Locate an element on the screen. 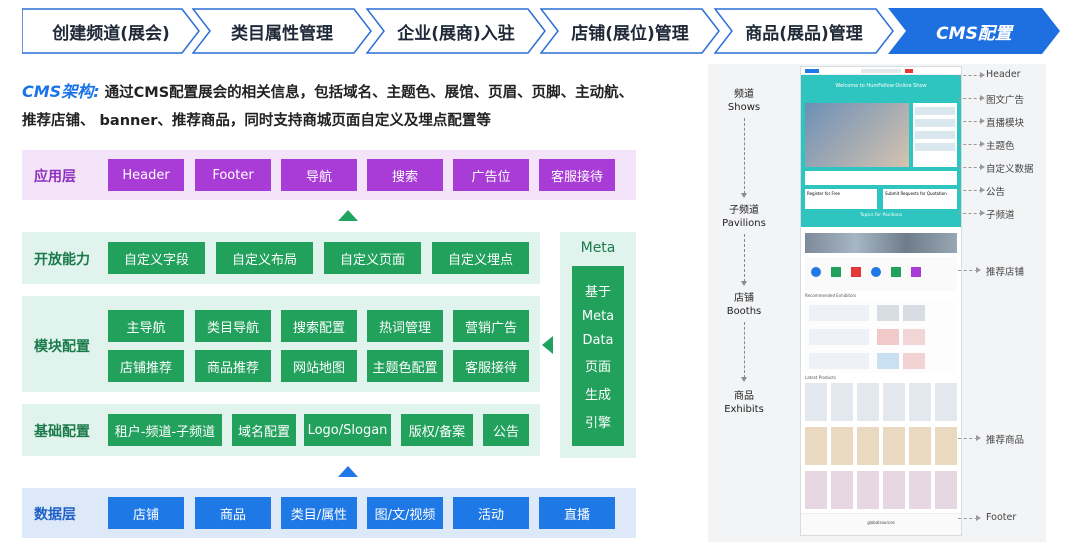 The height and width of the screenshot is (556, 1080). step-label: 类目属性管理 is located at coordinates (282, 33).